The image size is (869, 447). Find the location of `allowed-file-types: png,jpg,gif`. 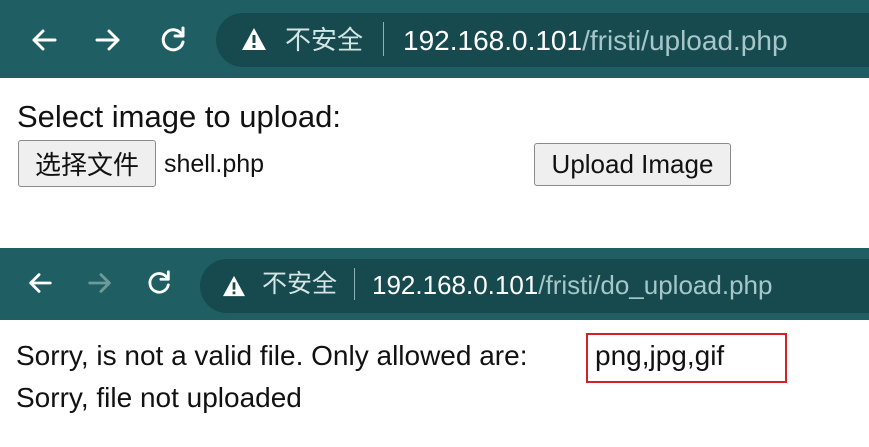

allowed-file-types: png,jpg,gif is located at coordinates (660, 355).